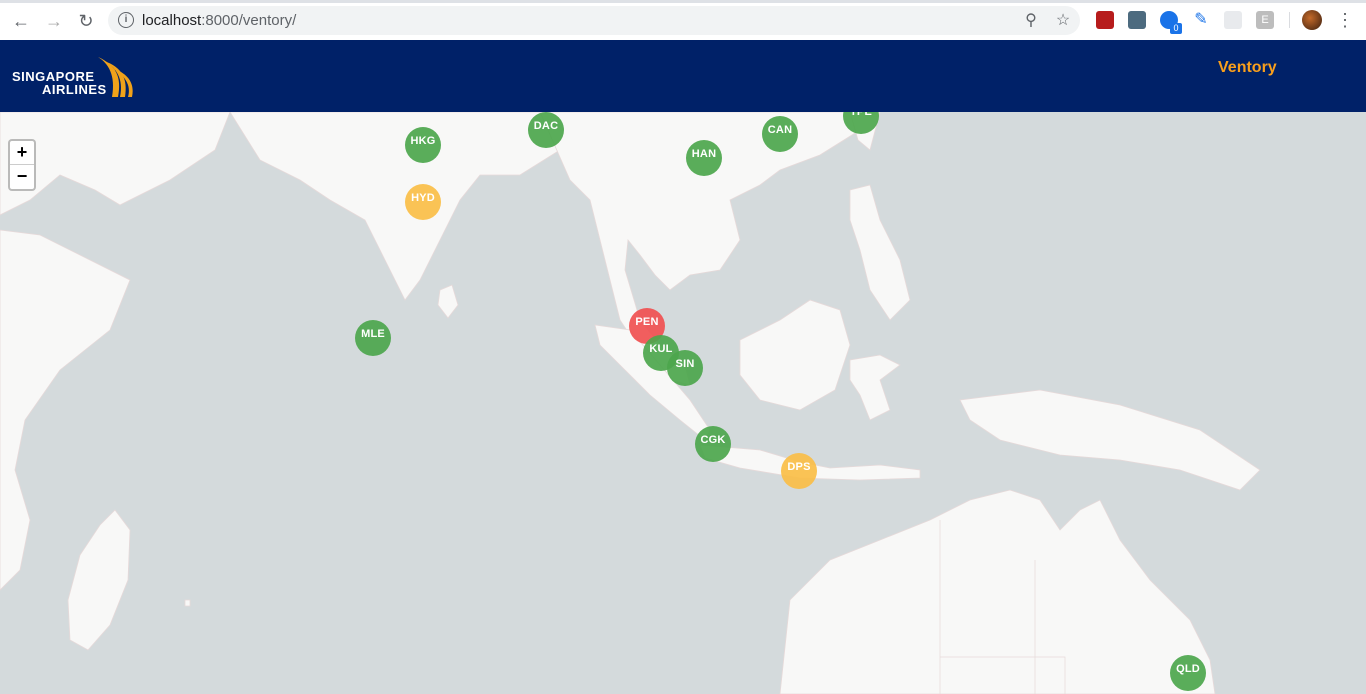  I want to click on airport-marker-mle: MLE, so click(373, 338).